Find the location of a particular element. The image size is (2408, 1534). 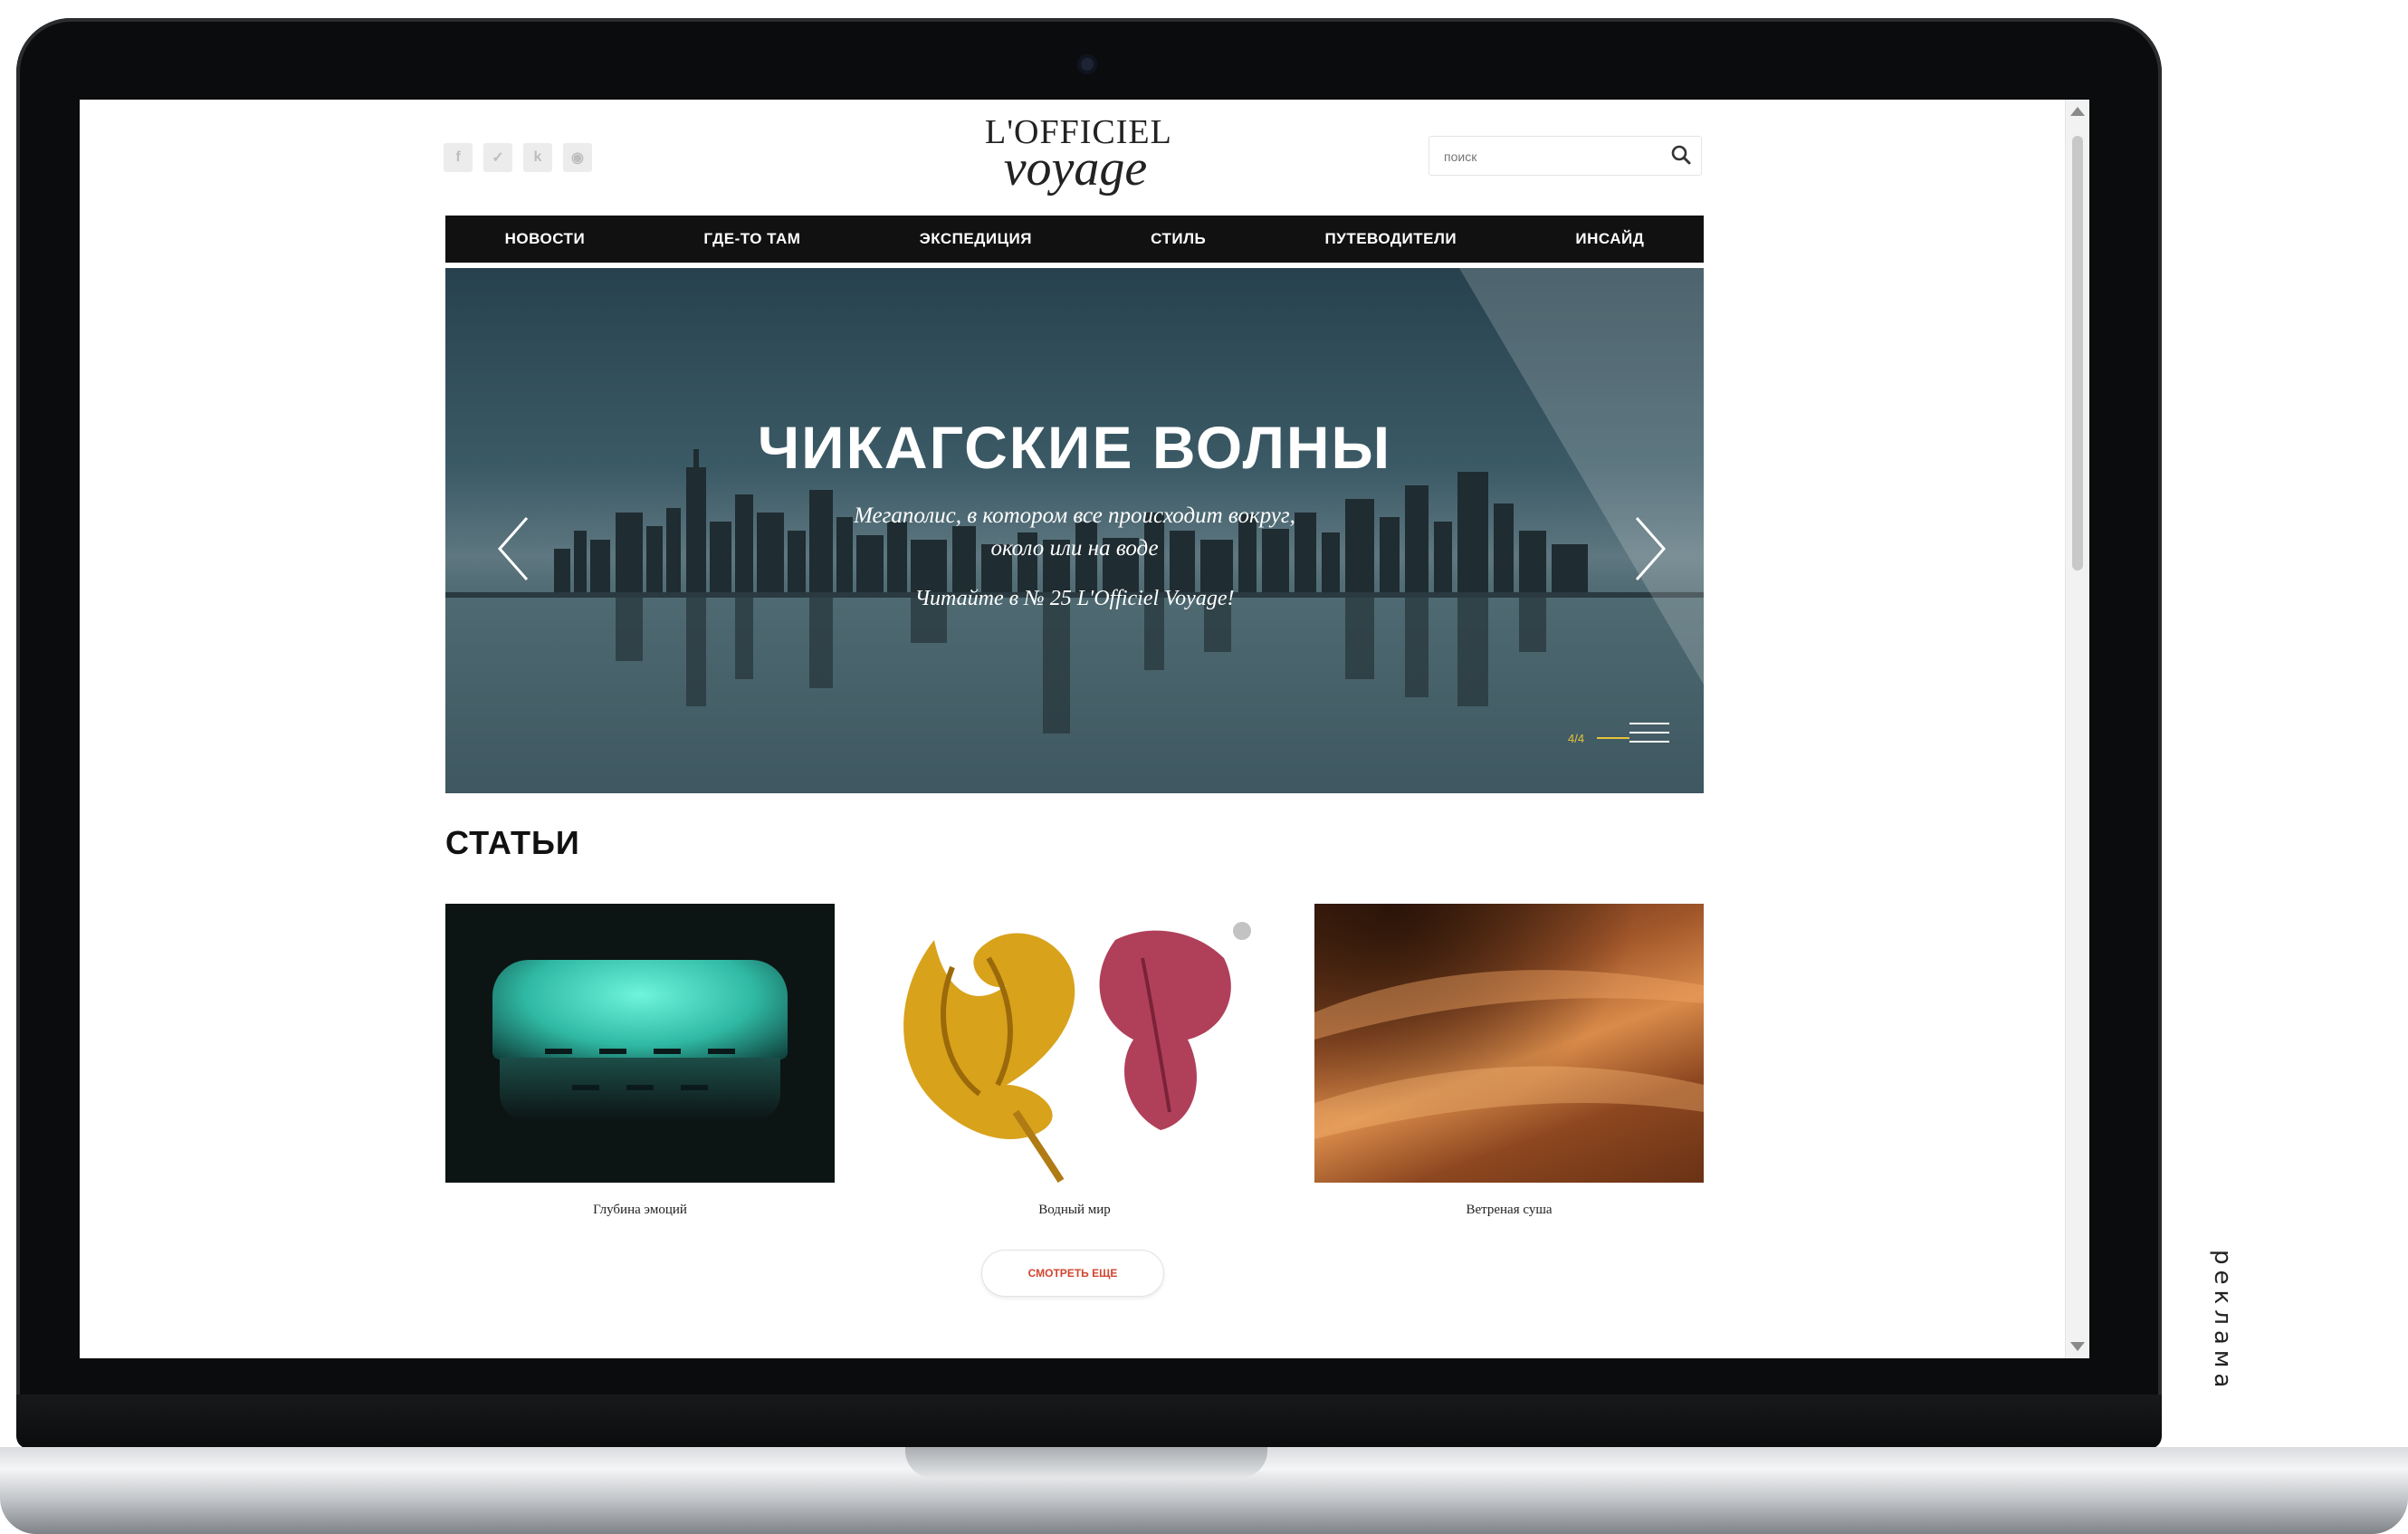

site-logo: L'OFFICIEL voyage is located at coordinates (1078, 157).